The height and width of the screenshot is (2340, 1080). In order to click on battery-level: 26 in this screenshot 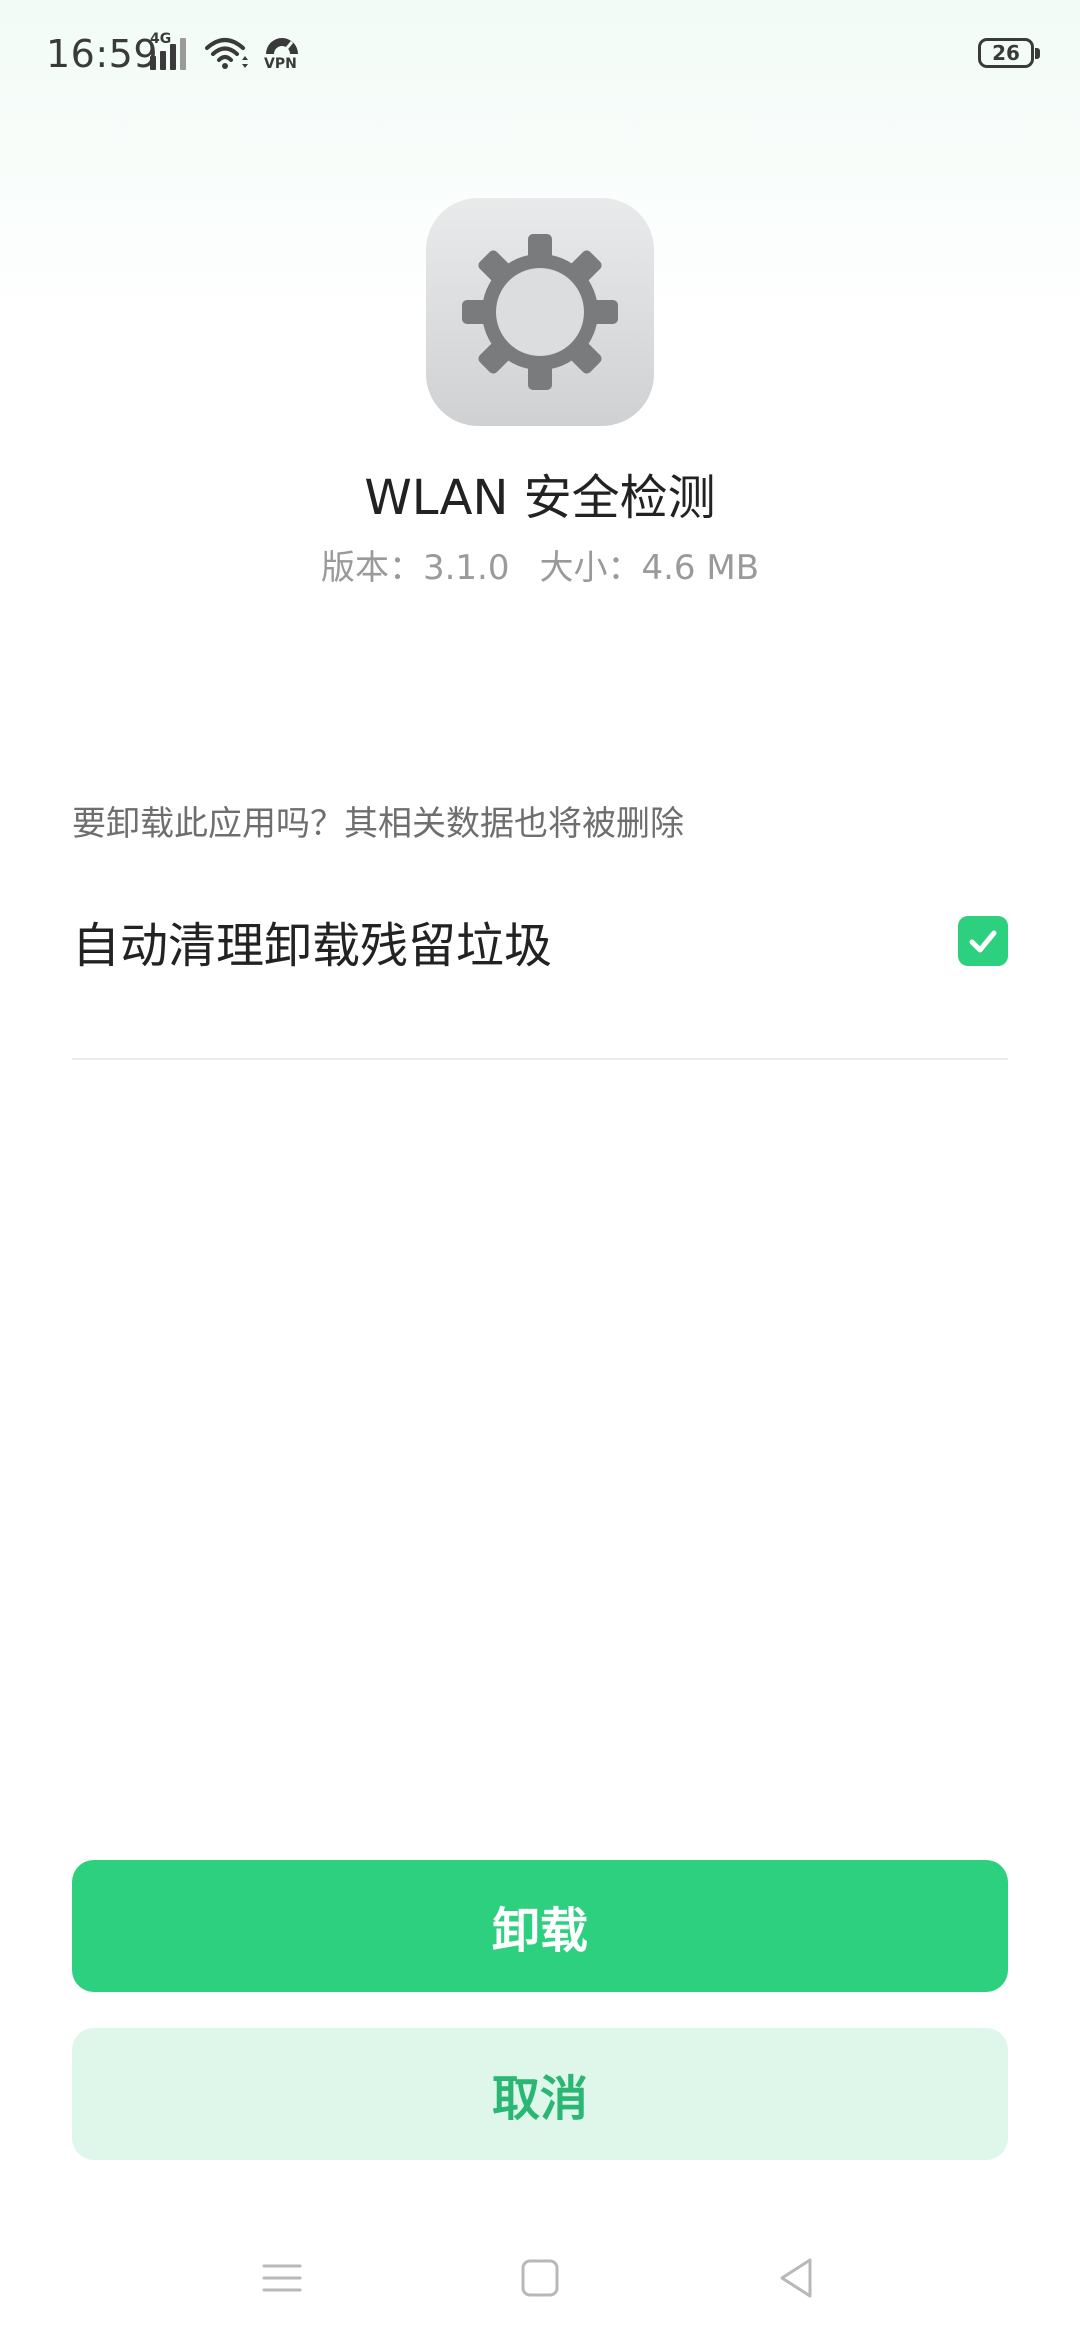, I will do `click(1006, 53)`.